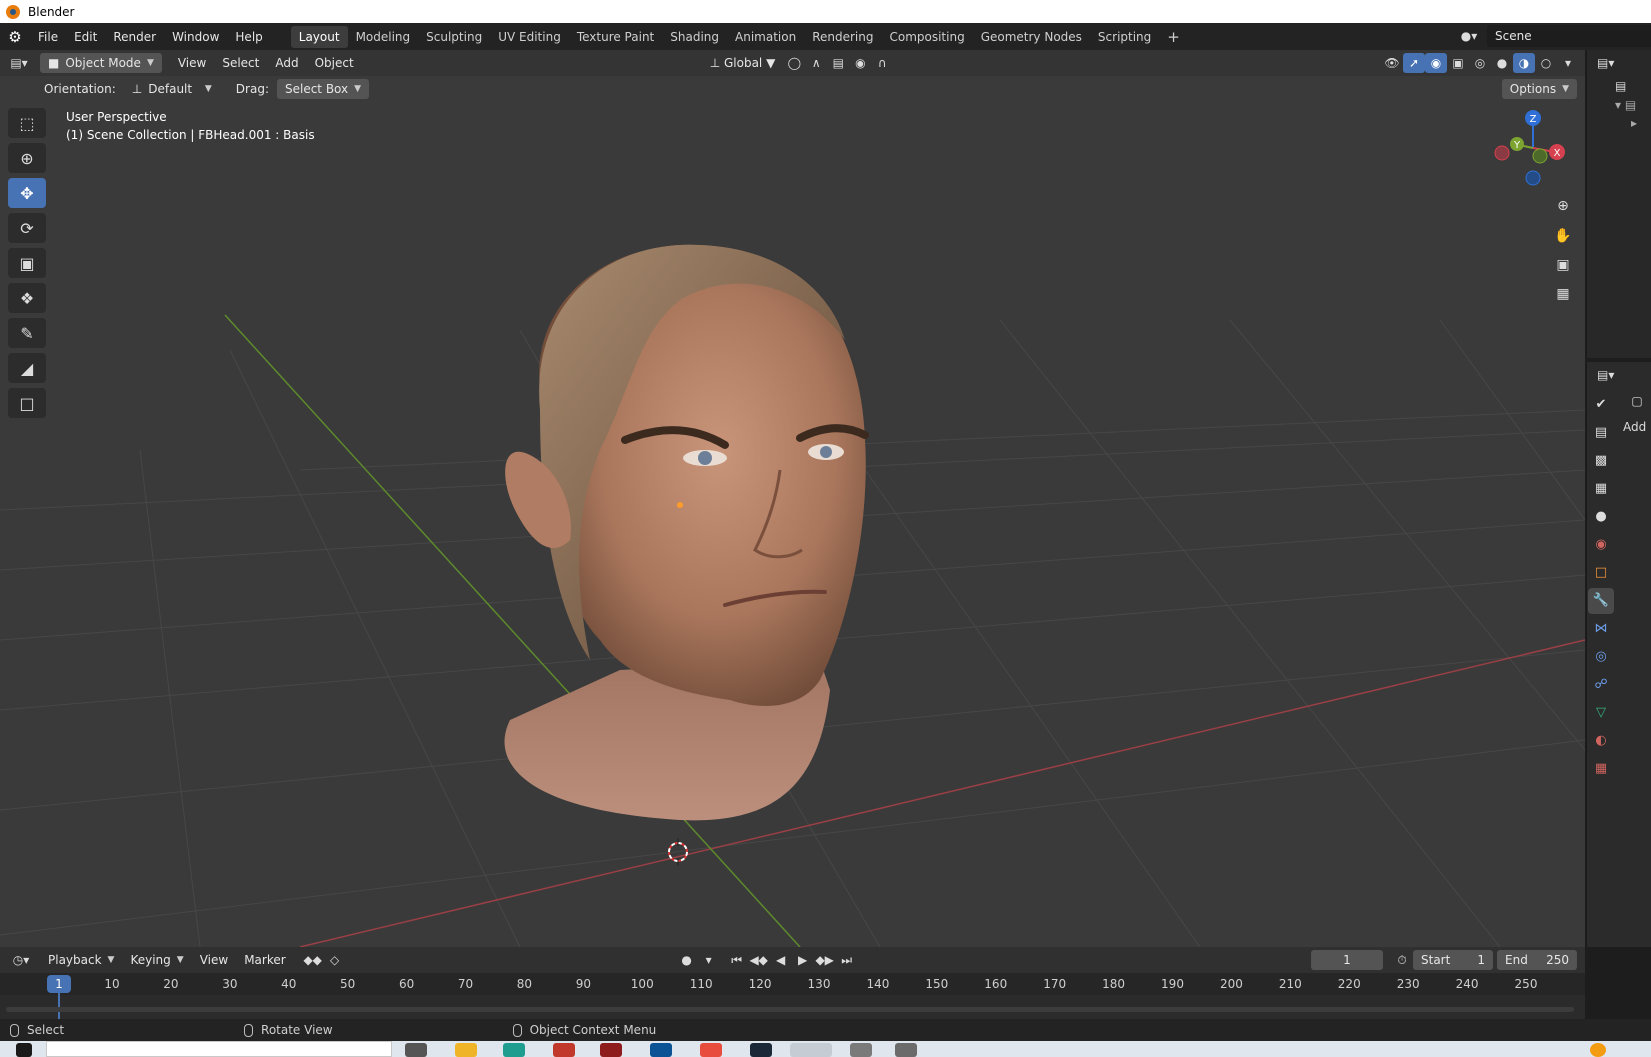 The image size is (1651, 1057). Describe the element at coordinates (694, 37) in the screenshot. I see `tab-shading: Shading` at that location.